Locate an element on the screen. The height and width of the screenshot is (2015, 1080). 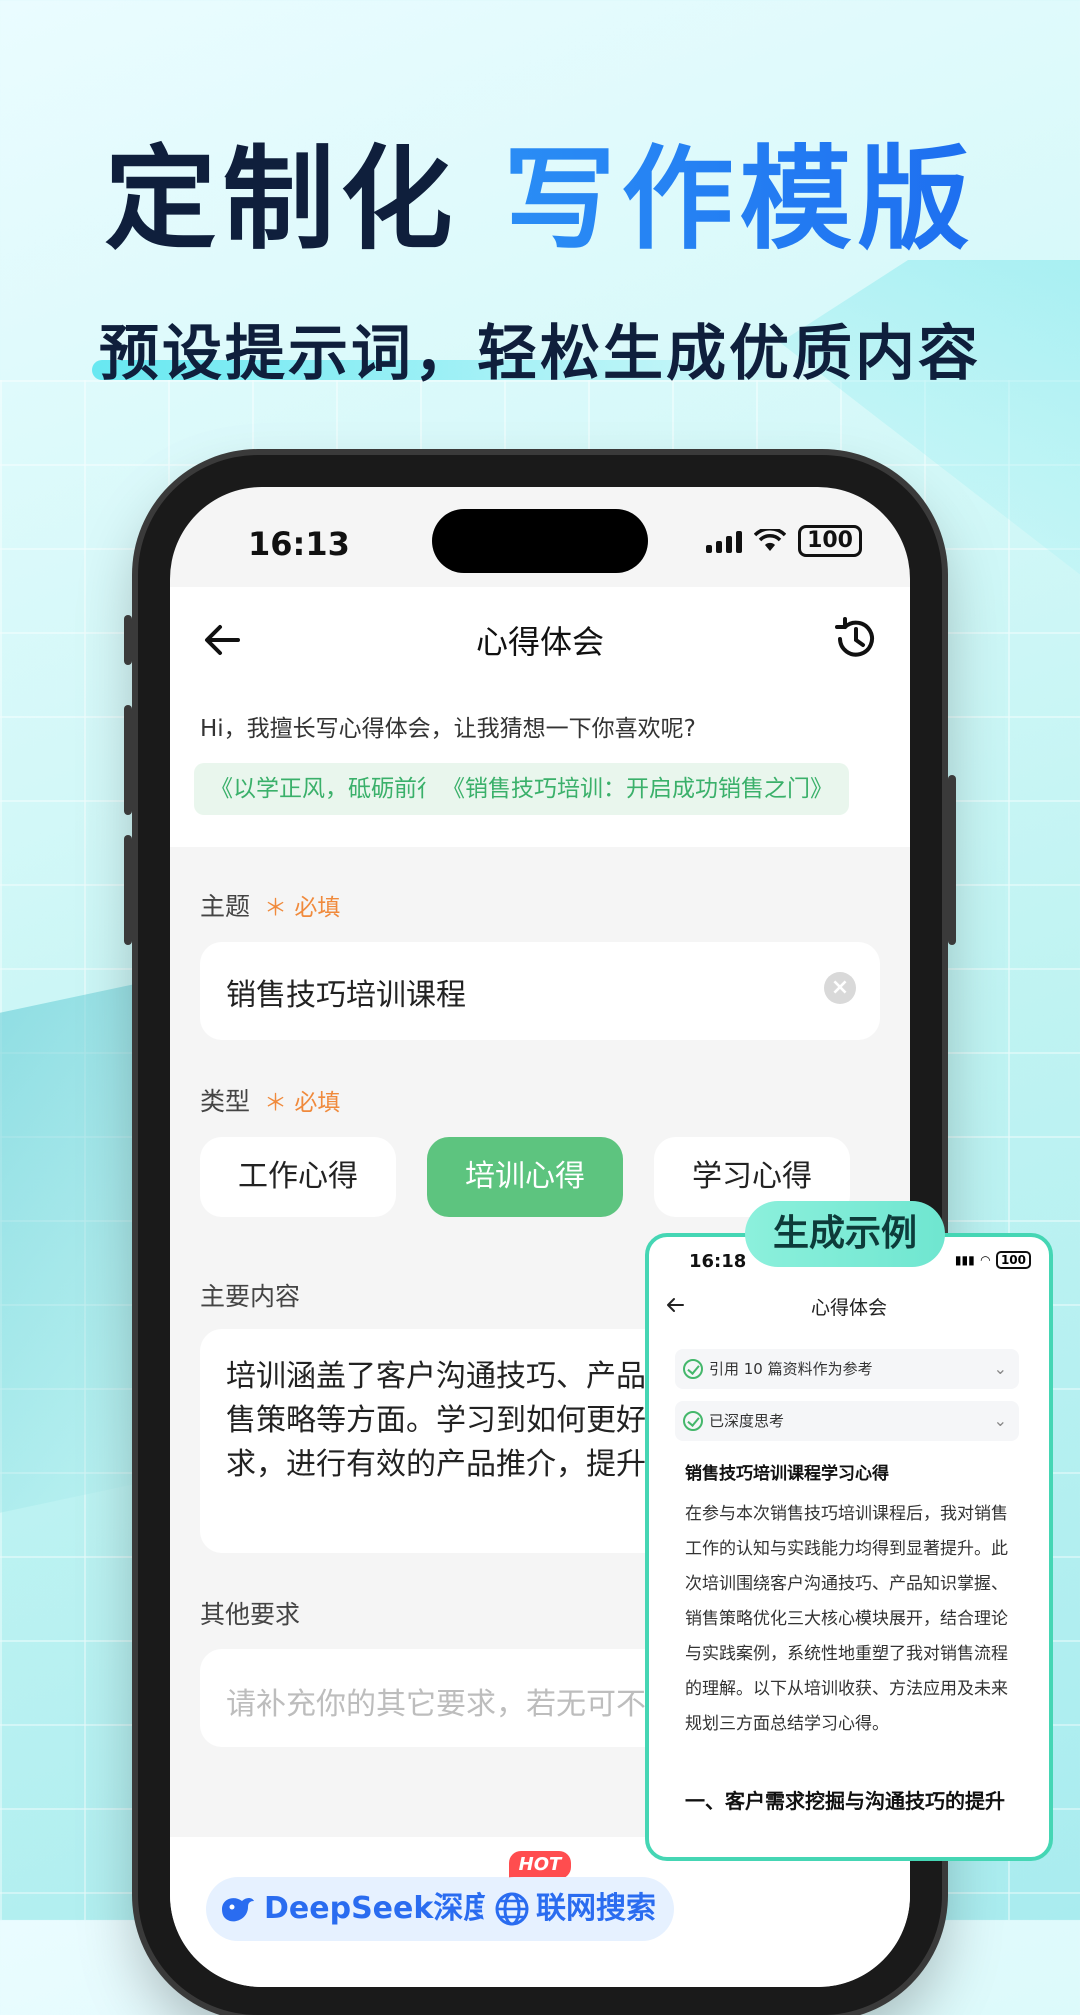
type-label-text: 类型 is located at coordinates (225, 1101).